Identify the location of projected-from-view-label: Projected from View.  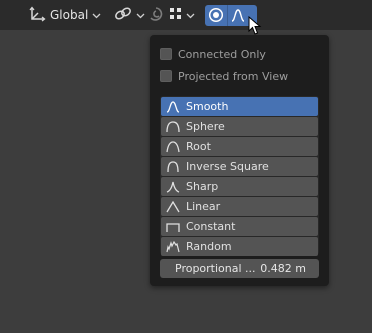
(233, 76).